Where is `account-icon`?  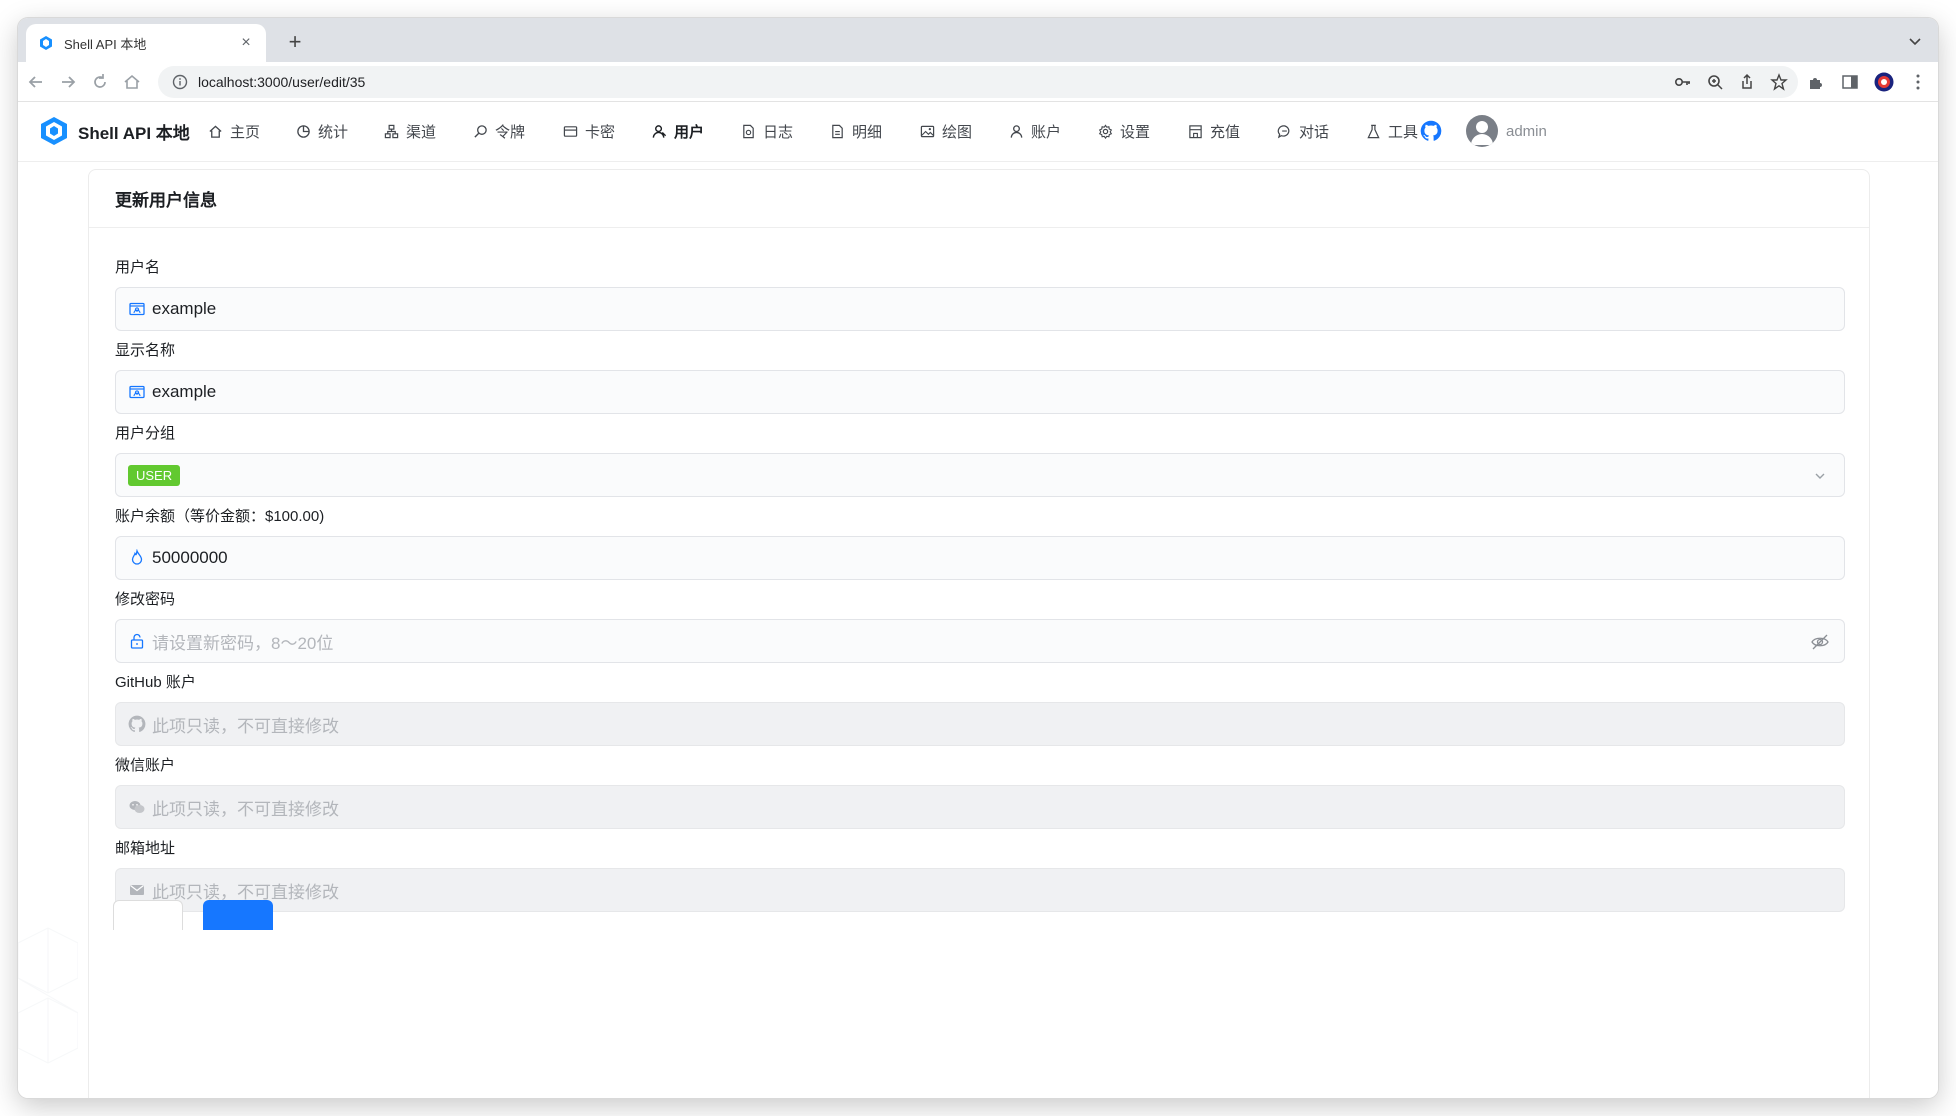 account-icon is located at coordinates (1016, 131).